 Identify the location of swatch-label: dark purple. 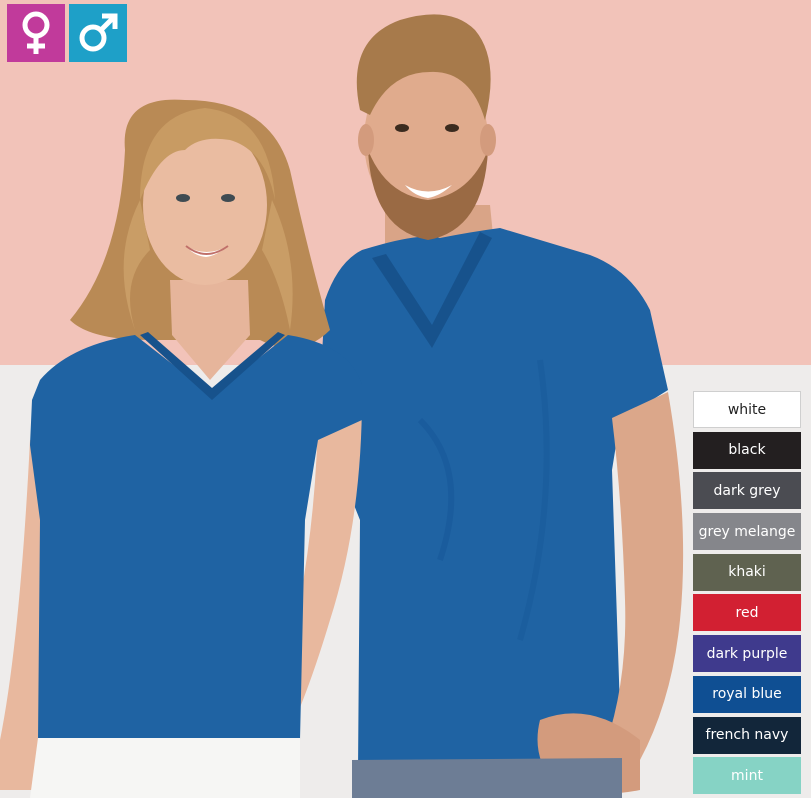
(747, 653).